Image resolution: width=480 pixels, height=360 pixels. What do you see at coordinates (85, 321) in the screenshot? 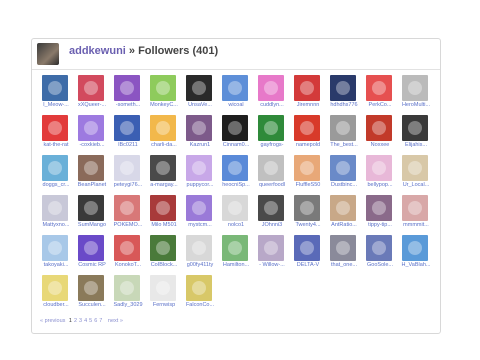
I see `page-link-4: 4` at bounding box center [85, 321].